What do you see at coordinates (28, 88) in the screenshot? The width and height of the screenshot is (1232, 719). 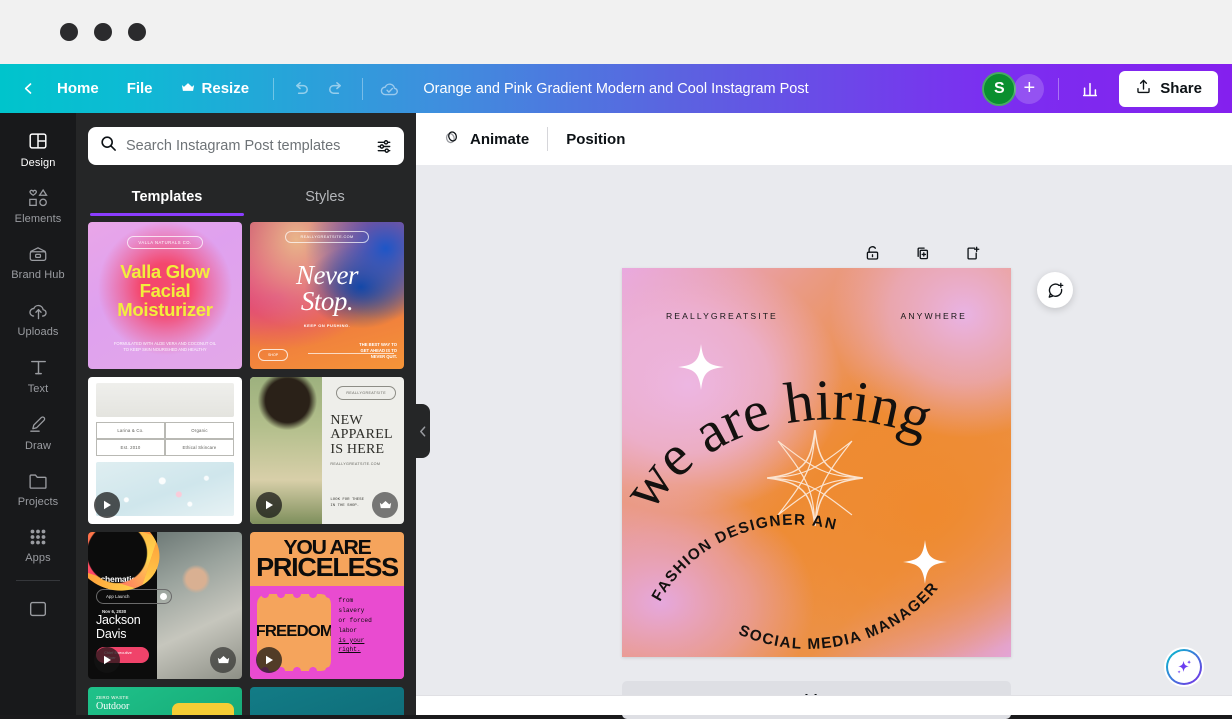 I see `back-chevron-icon` at bounding box center [28, 88].